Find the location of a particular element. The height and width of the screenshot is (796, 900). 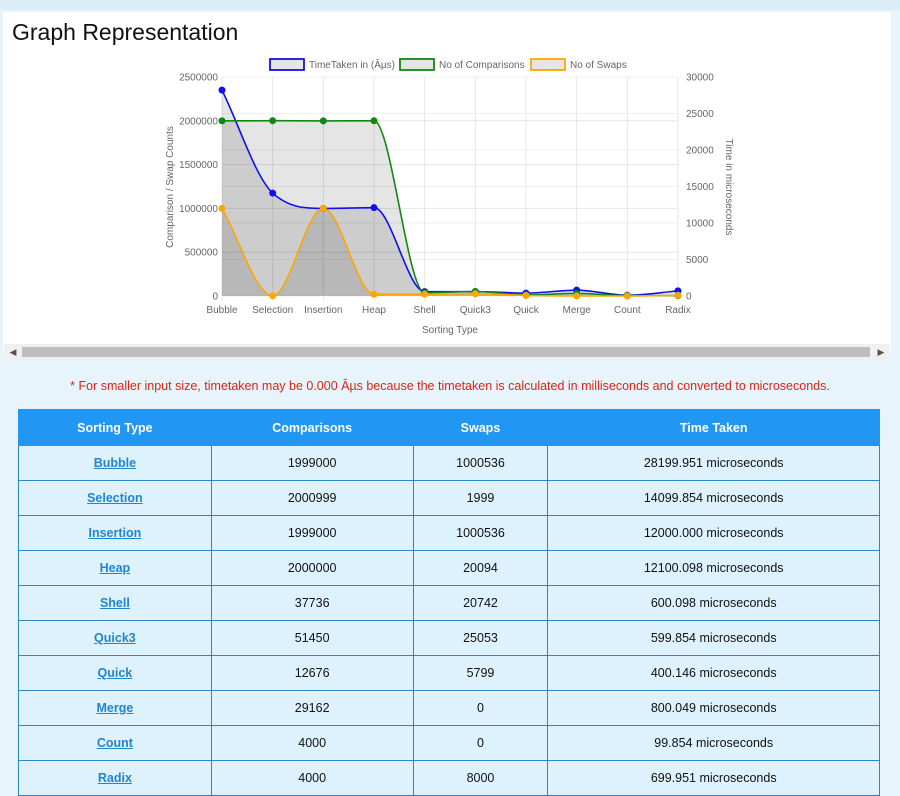

y2-tick-label: 20000 is located at coordinates (700, 151).